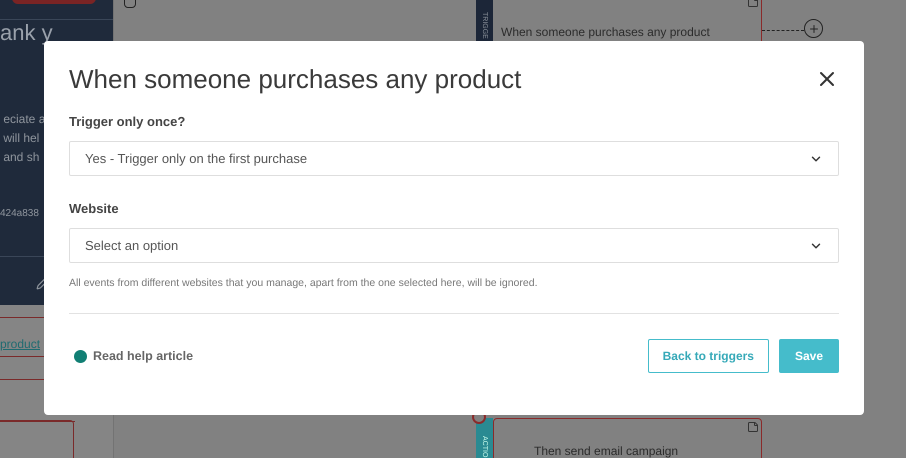 This screenshot has height=458, width=906. What do you see at coordinates (606, 451) in the screenshot?
I see `card-title: Then send email campaign` at bounding box center [606, 451].